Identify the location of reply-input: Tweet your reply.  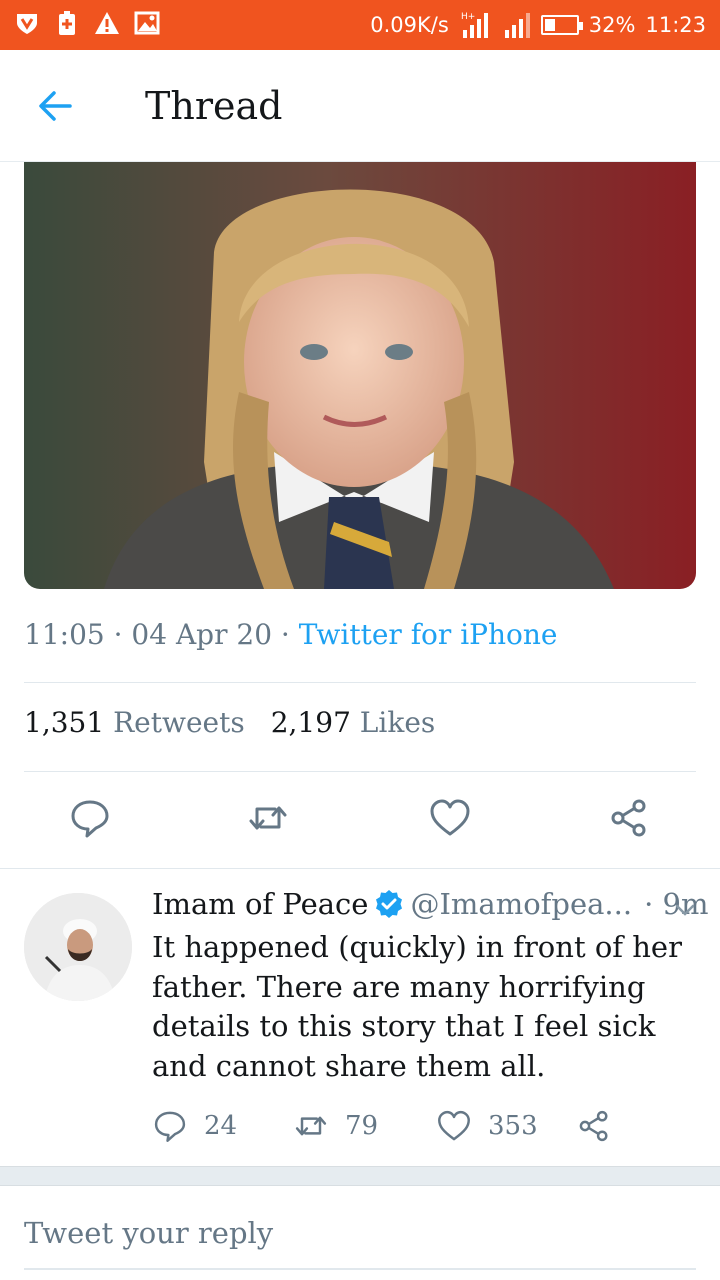
(148, 1233).